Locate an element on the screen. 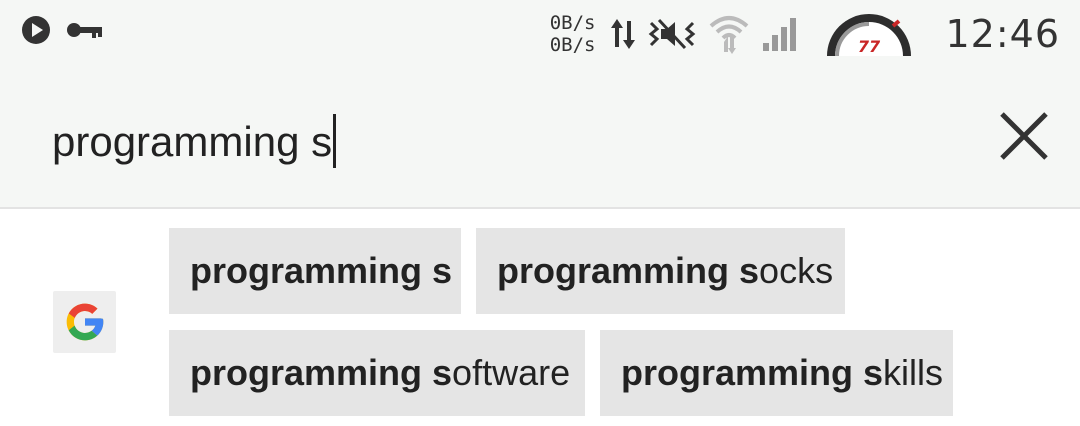 The height and width of the screenshot is (426, 1080). data-transfer-icon is located at coordinates (623, 34).